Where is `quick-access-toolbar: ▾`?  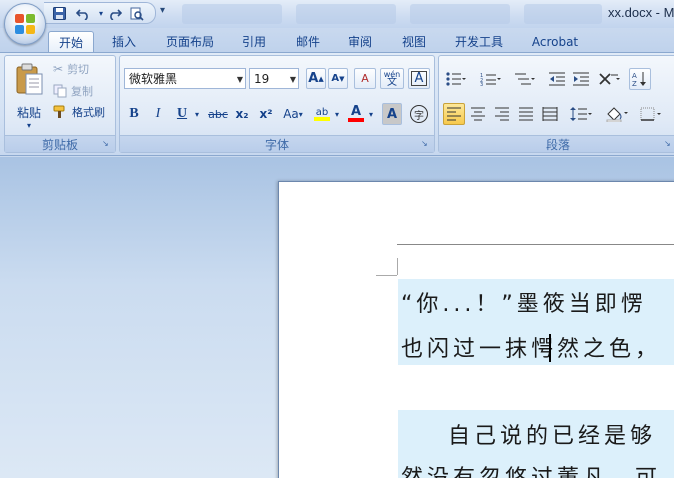
quick-access-toolbar: ▾ is located at coordinates (100, 13).